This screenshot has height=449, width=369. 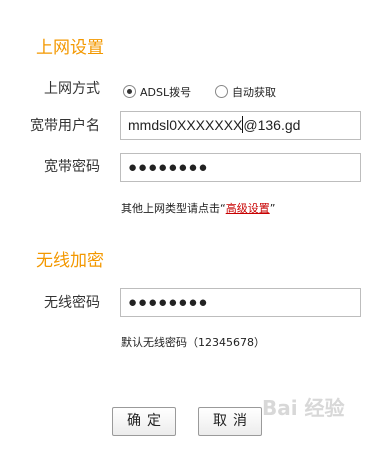 I want to click on radio-adsl: ADSL拨号, so click(x=157, y=90).